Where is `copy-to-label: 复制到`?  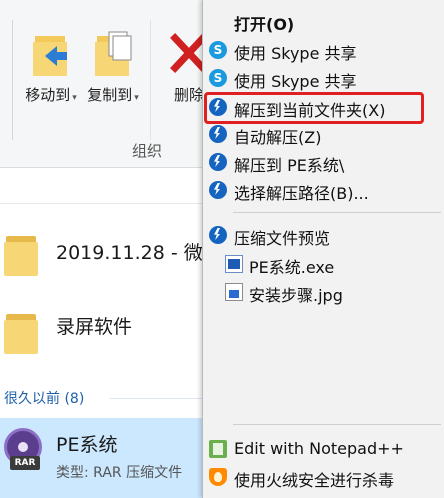 copy-to-label: 复制到 is located at coordinates (110, 95).